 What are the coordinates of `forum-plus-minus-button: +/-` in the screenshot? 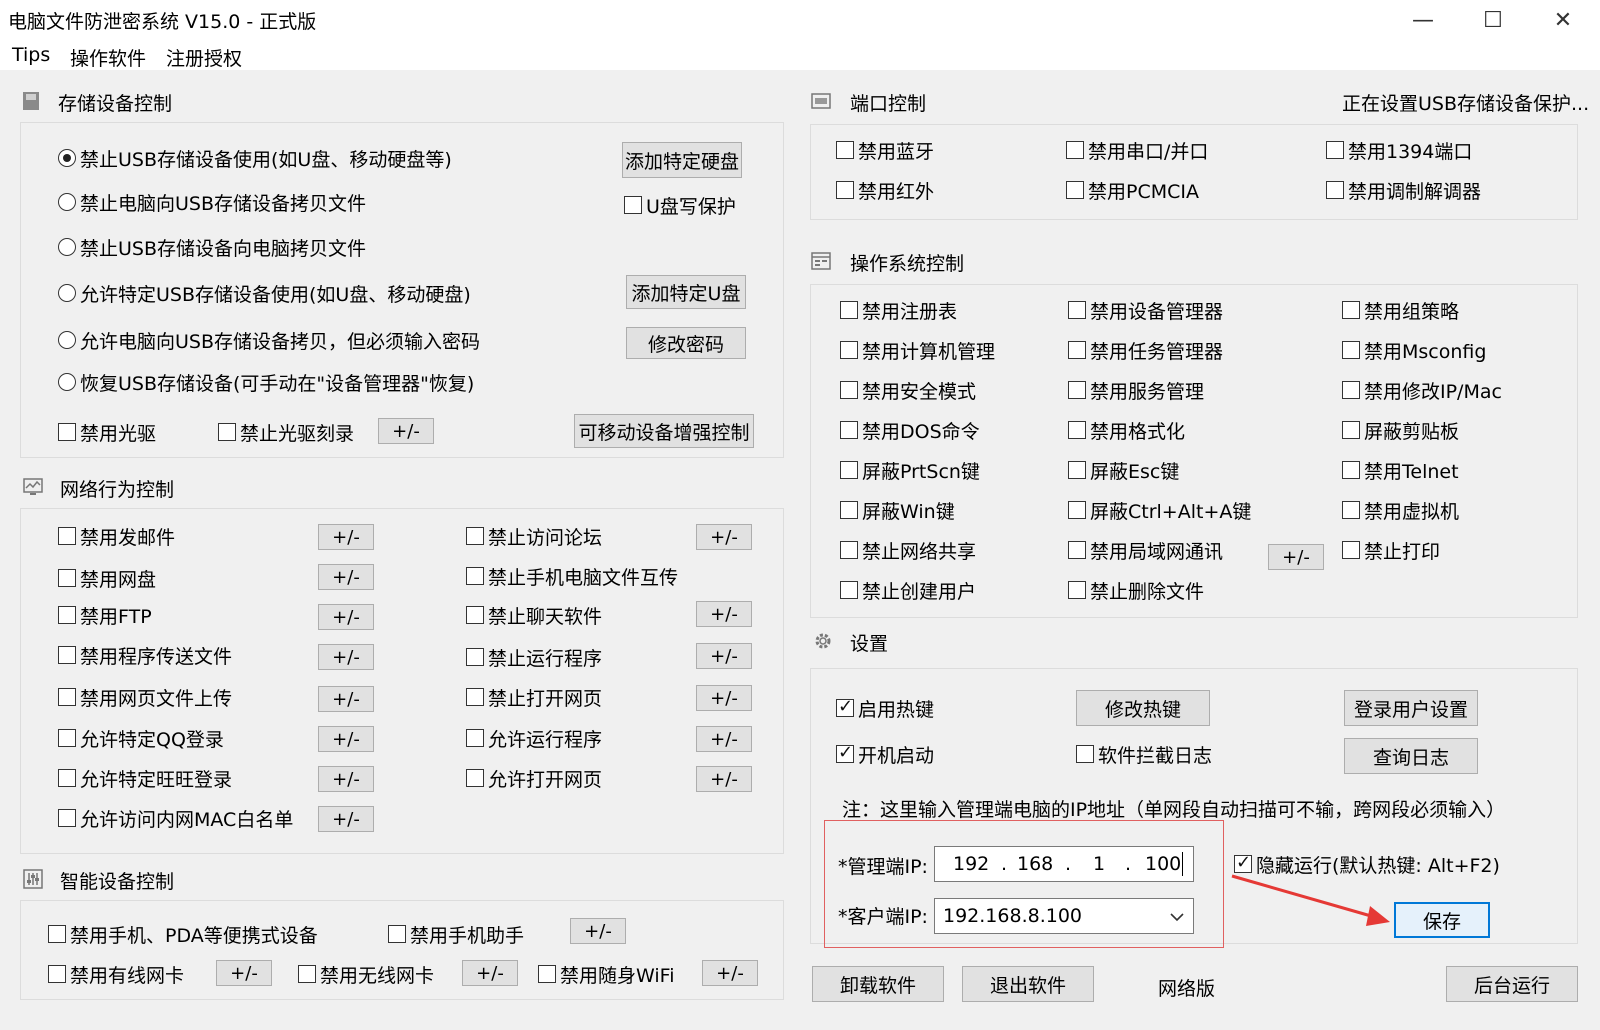 It's located at (724, 537).